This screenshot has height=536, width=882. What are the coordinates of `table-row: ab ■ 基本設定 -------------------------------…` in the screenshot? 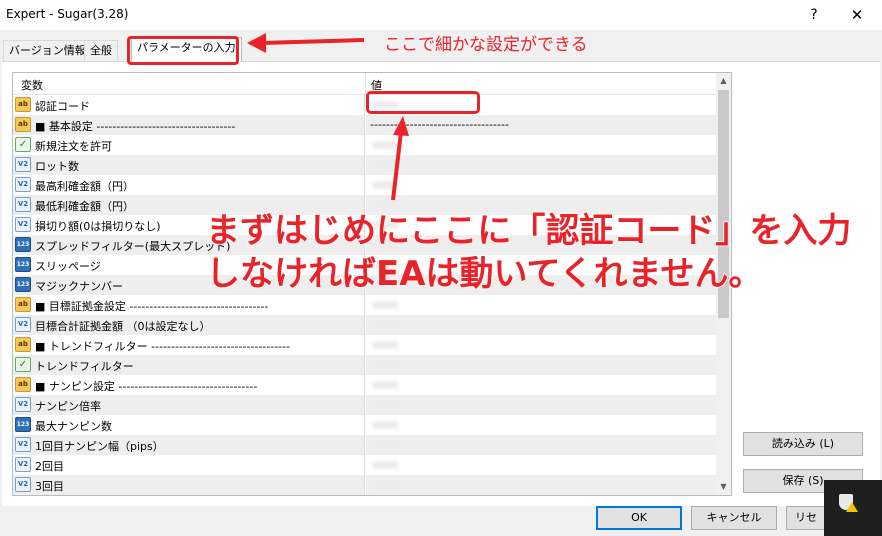 It's located at (364, 125).